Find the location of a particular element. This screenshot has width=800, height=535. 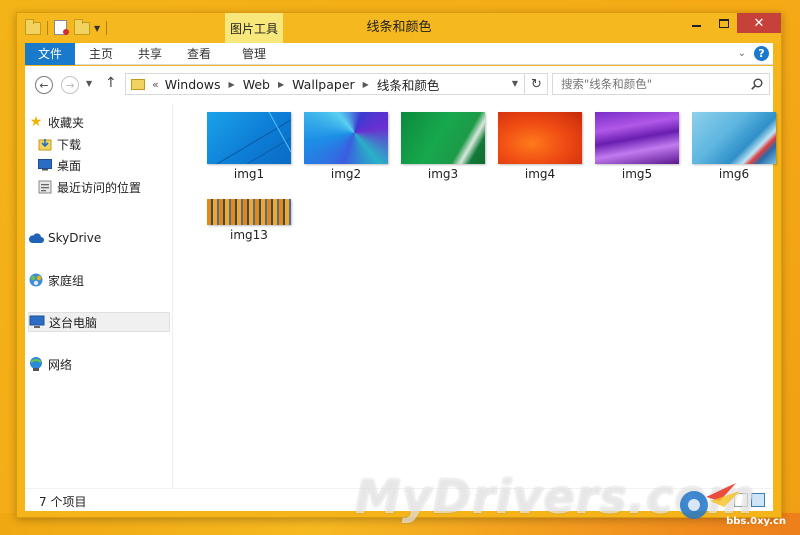

caption-buttons: ✕ is located at coordinates (732, 23).